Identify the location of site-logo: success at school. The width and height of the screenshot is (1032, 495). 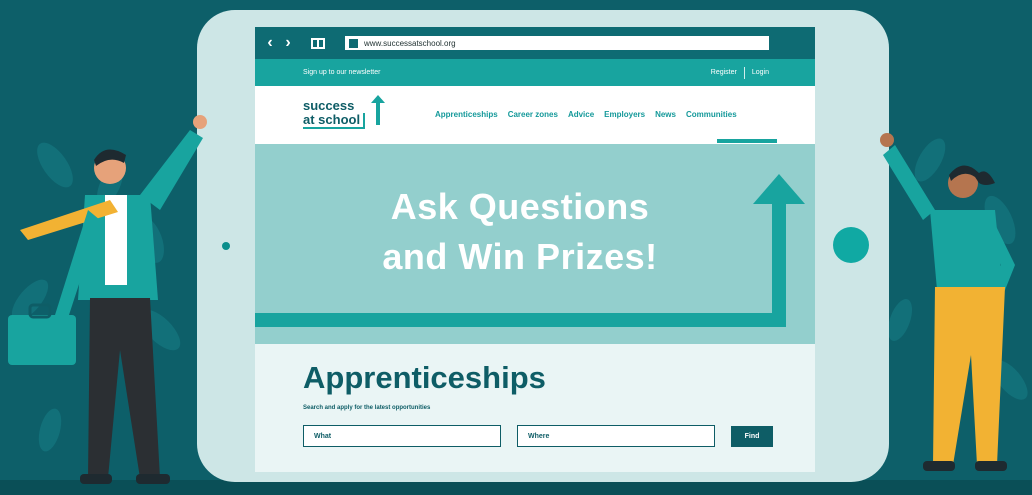
(344, 112).